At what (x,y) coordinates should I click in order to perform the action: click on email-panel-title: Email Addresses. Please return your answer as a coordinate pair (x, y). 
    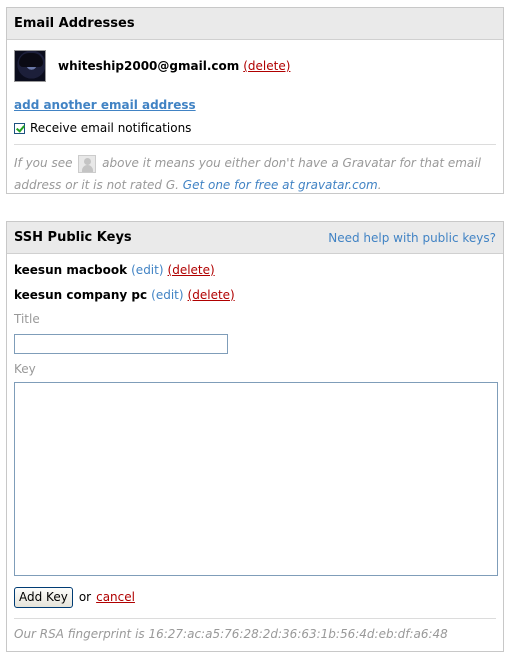
    Looking at the image, I should click on (74, 23).